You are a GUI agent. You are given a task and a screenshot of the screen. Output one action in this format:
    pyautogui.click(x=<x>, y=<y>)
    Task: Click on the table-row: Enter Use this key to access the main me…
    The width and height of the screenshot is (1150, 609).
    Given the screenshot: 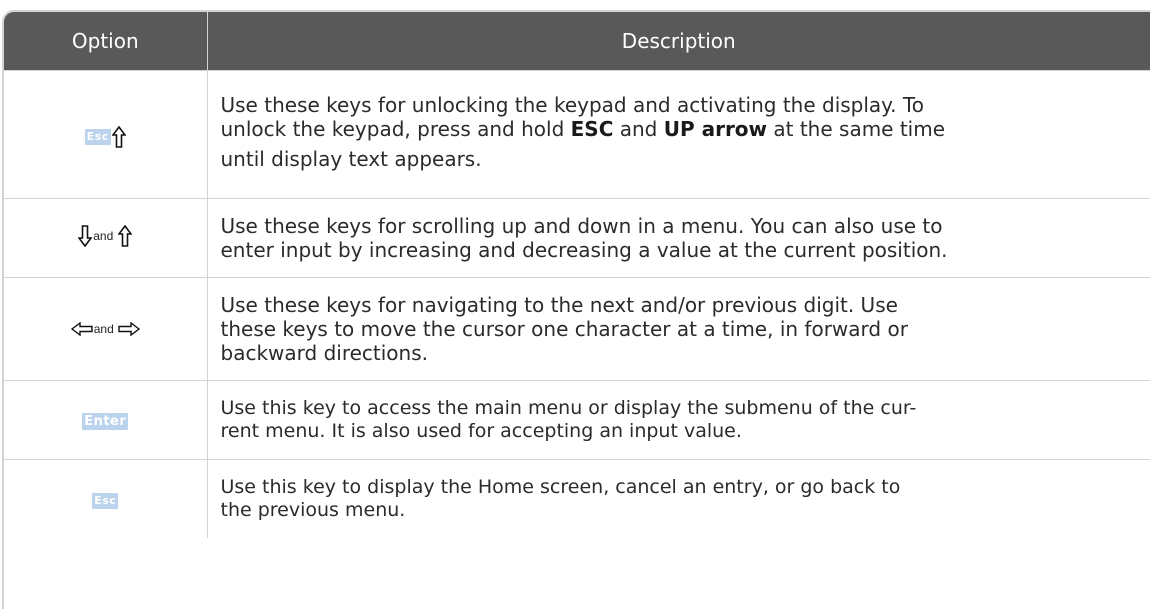 What is the action you would take?
    pyautogui.click(x=577, y=420)
    